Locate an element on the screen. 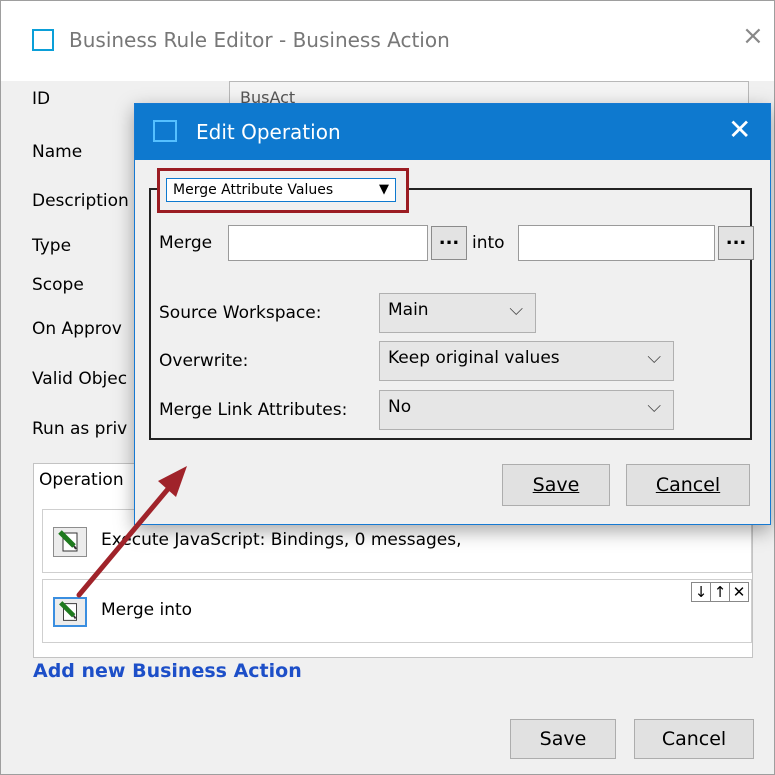 The height and width of the screenshot is (775, 775). operation-row: Merge into ↓ ↑ ✕ is located at coordinates (397, 611).